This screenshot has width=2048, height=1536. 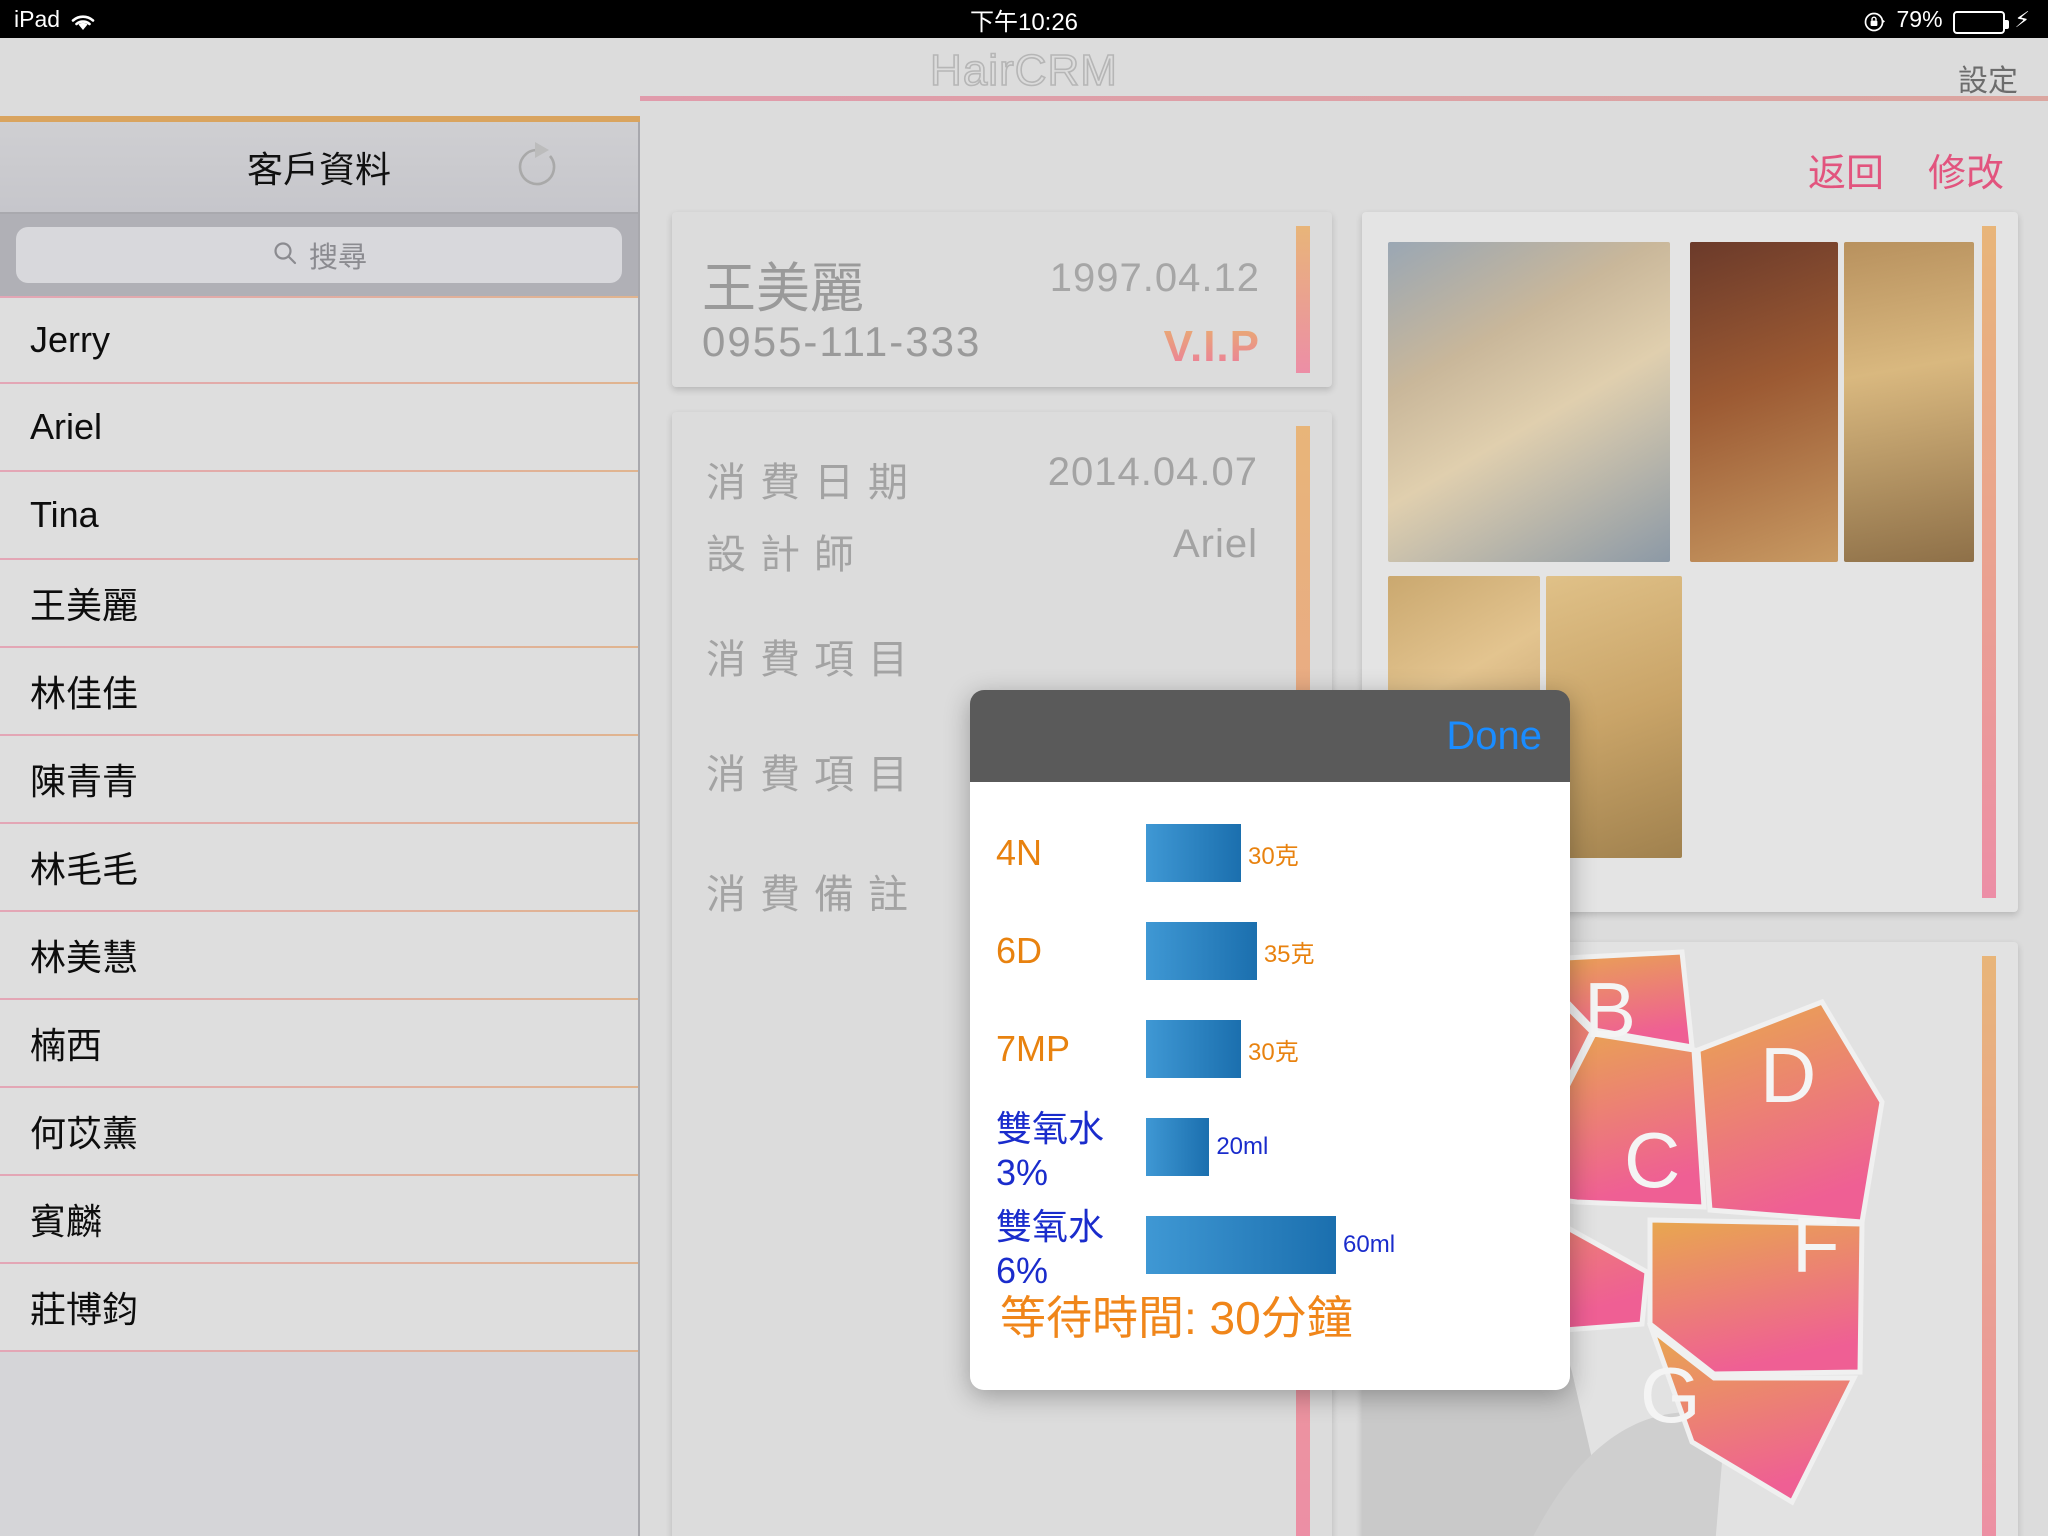 I want to click on formula-amount: 20ml, so click(x=1242, y=1146).